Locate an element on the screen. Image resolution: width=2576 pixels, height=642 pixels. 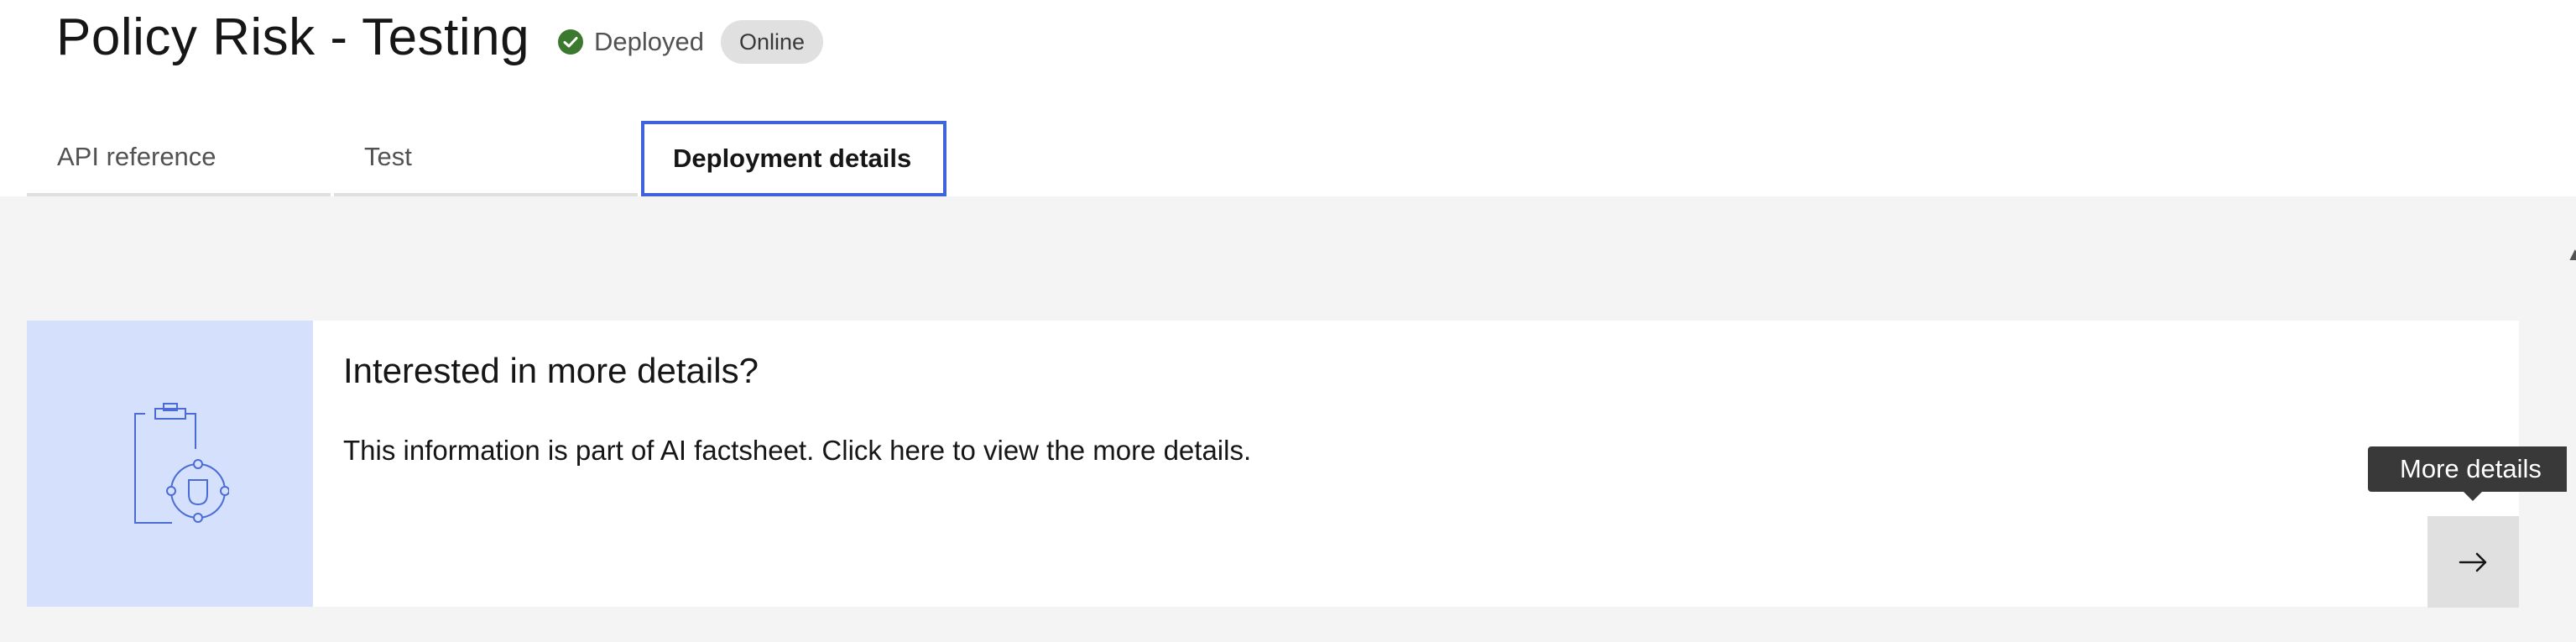
page-title: Policy Risk - Testing is located at coordinates (293, 37).